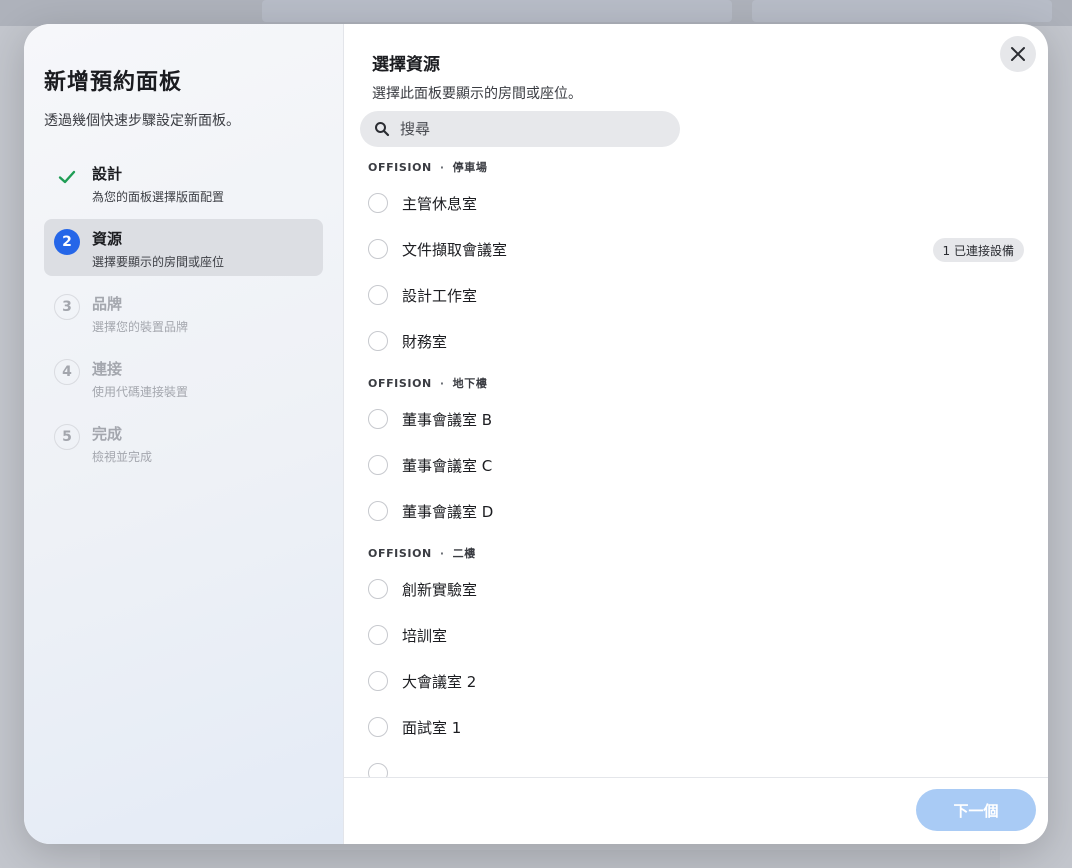  What do you see at coordinates (113, 82) in the screenshot?
I see `wizard-title: 新增預約面板` at bounding box center [113, 82].